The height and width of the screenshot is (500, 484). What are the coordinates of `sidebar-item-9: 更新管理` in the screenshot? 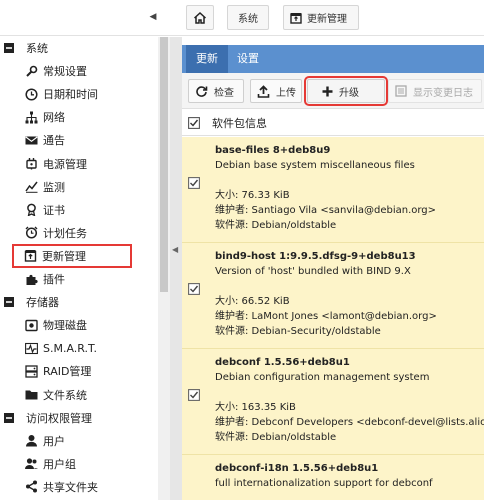 It's located at (72, 255).